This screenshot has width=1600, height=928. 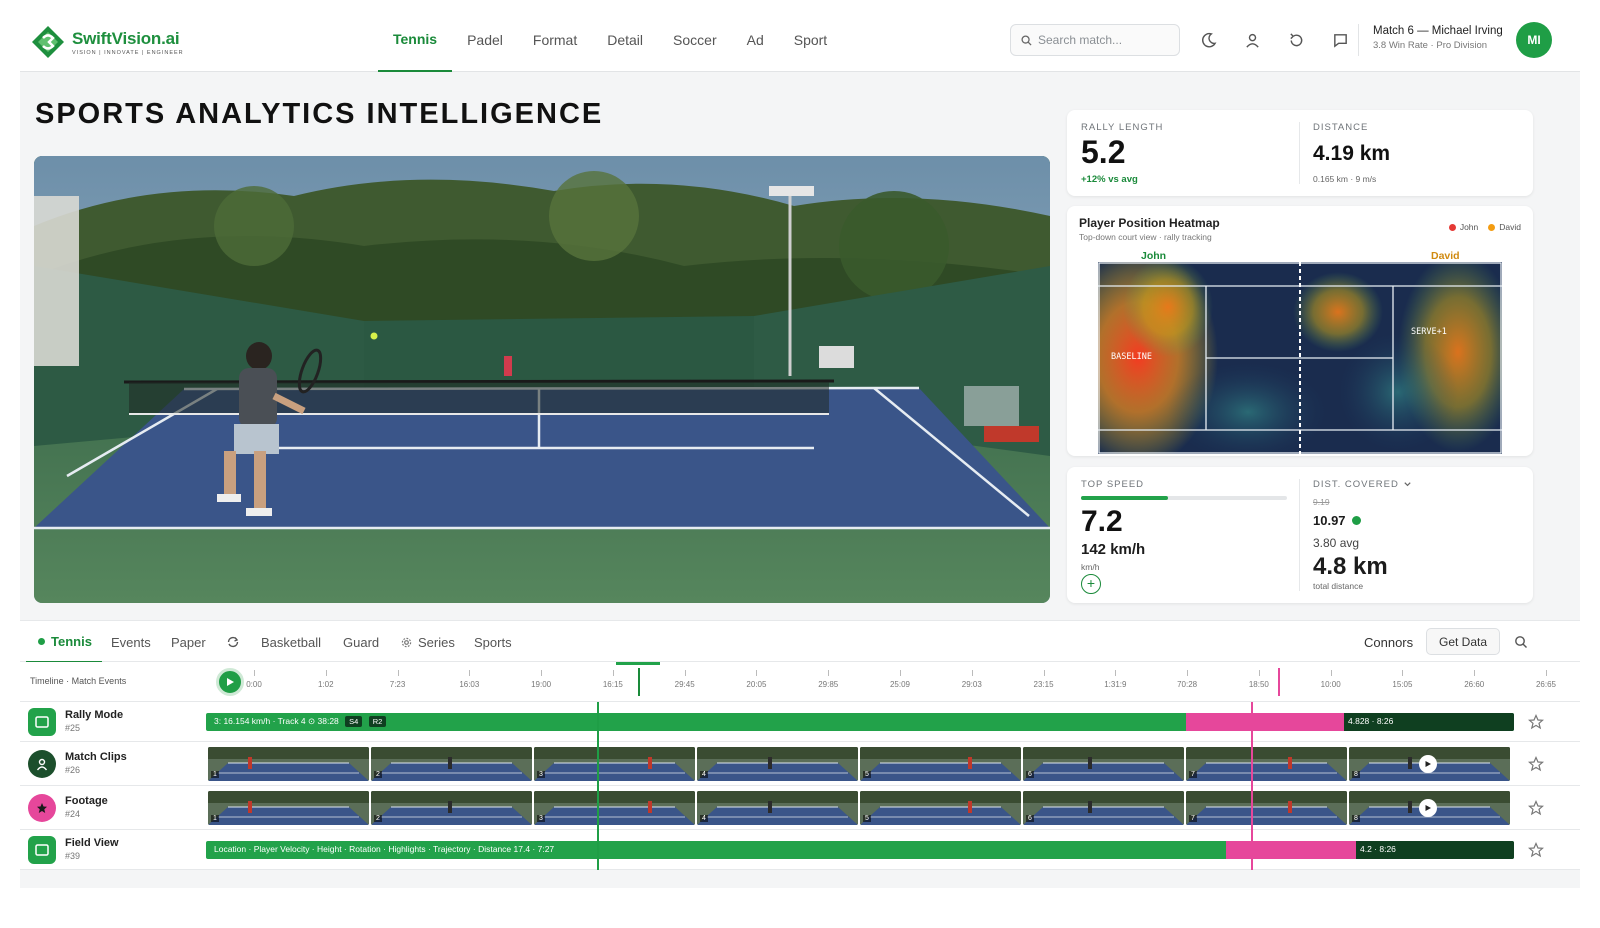 I want to click on add-metric-button: +, so click(x=1091, y=584).